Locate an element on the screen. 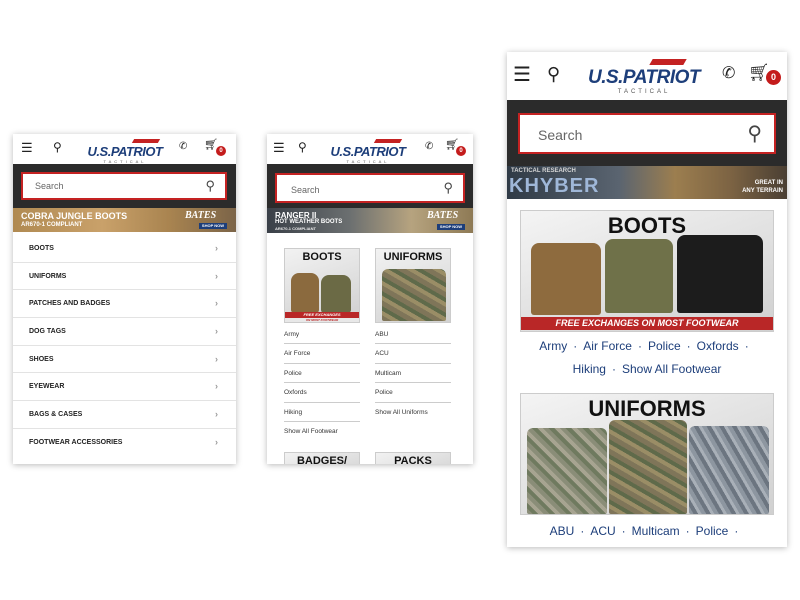  uniforms-links-row: ABU · ACU · Multicam · Police · is located at coordinates (644, 531).